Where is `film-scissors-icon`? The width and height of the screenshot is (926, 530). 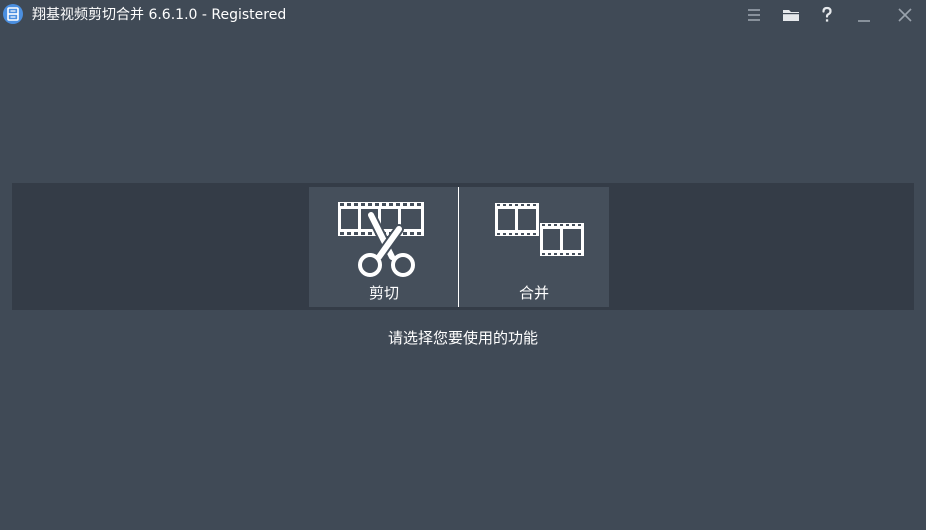 film-scissors-icon is located at coordinates (381, 239).